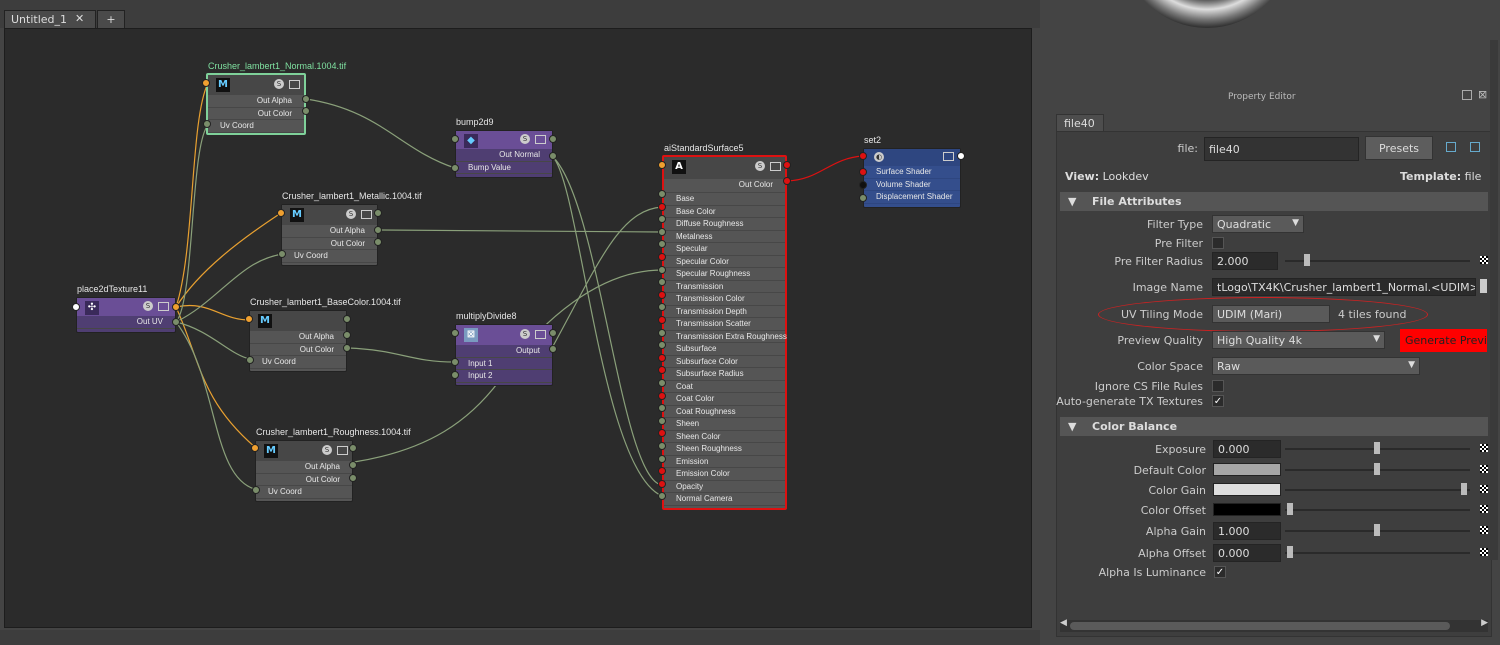 The height and width of the screenshot is (645, 1500). Describe the element at coordinates (1220, 572) in the screenshot. I see `alpha-is-luminance-checkbox: ✓` at that location.